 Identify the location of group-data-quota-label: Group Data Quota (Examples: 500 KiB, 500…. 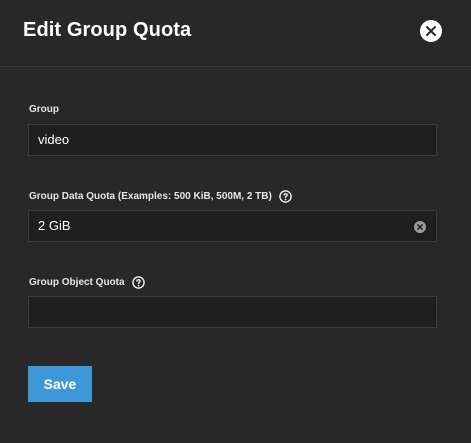
(160, 196).